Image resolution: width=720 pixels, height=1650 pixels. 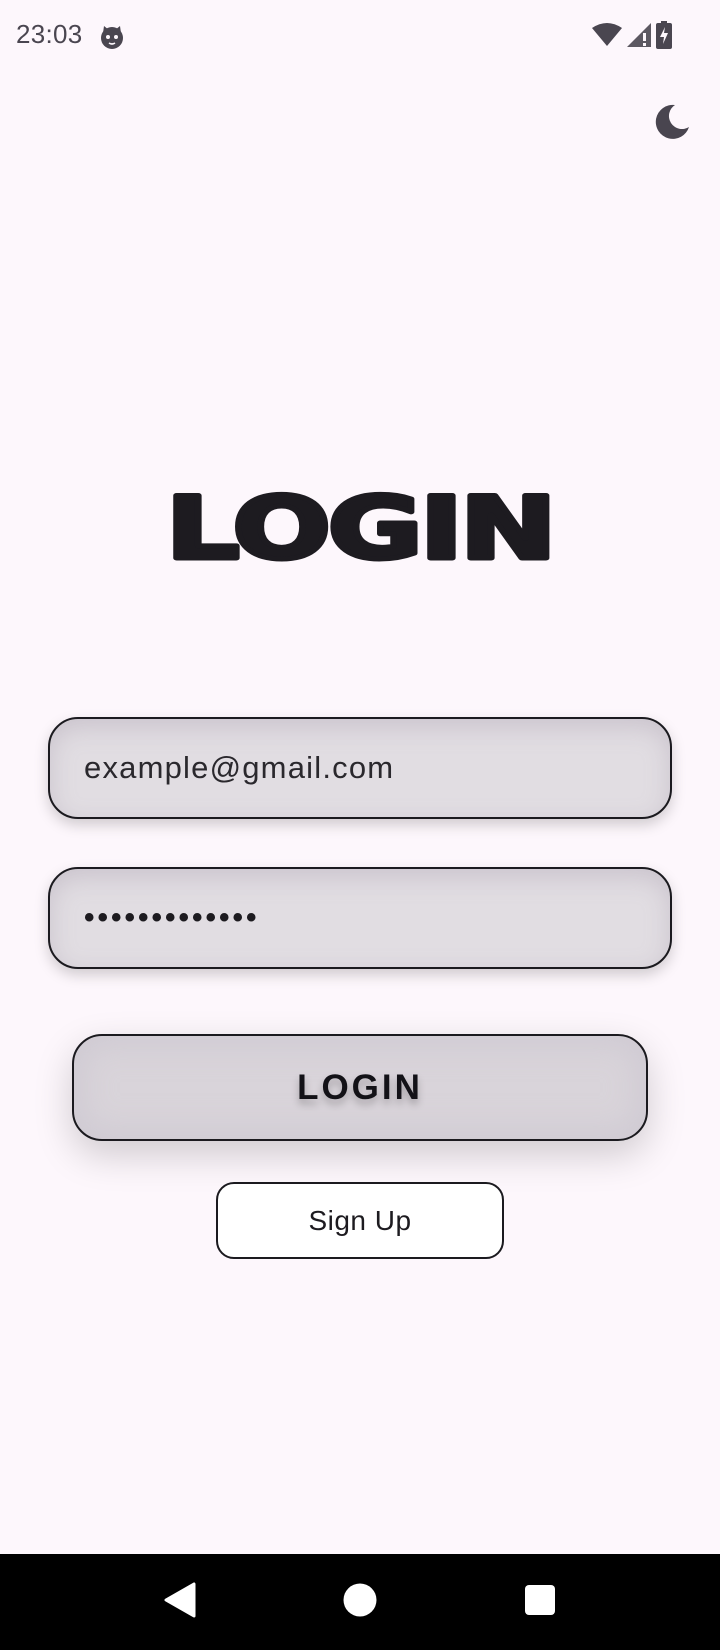 I want to click on signup-button-label: Sign Up, so click(x=360, y=1220).